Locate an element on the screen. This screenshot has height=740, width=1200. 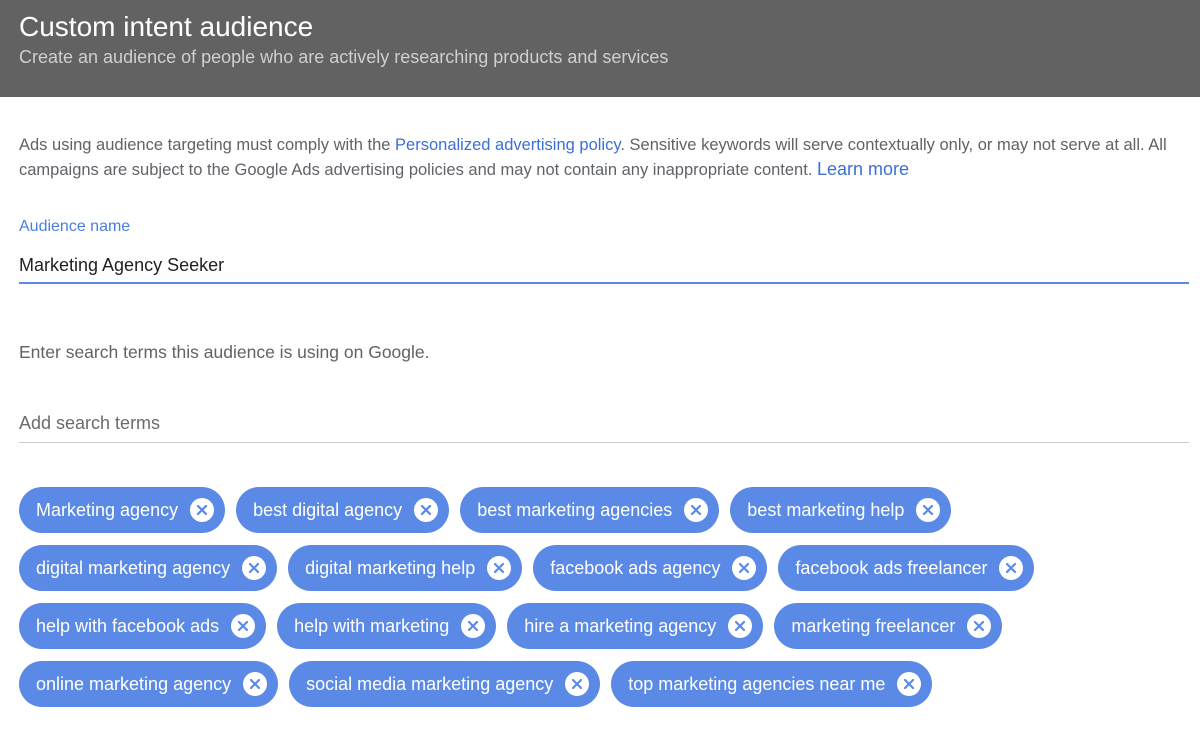
chip-label: digital marketing agency is located at coordinates (133, 567).